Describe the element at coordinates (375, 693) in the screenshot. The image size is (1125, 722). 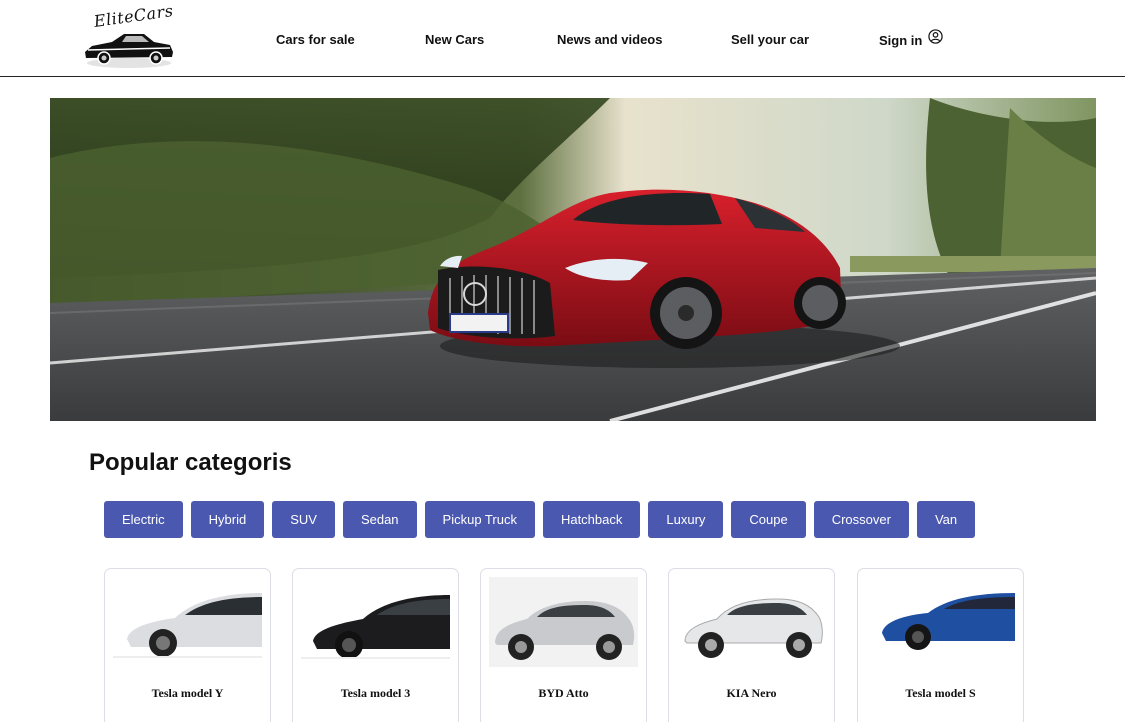
I see `car-name: Tesla model 3` at that location.